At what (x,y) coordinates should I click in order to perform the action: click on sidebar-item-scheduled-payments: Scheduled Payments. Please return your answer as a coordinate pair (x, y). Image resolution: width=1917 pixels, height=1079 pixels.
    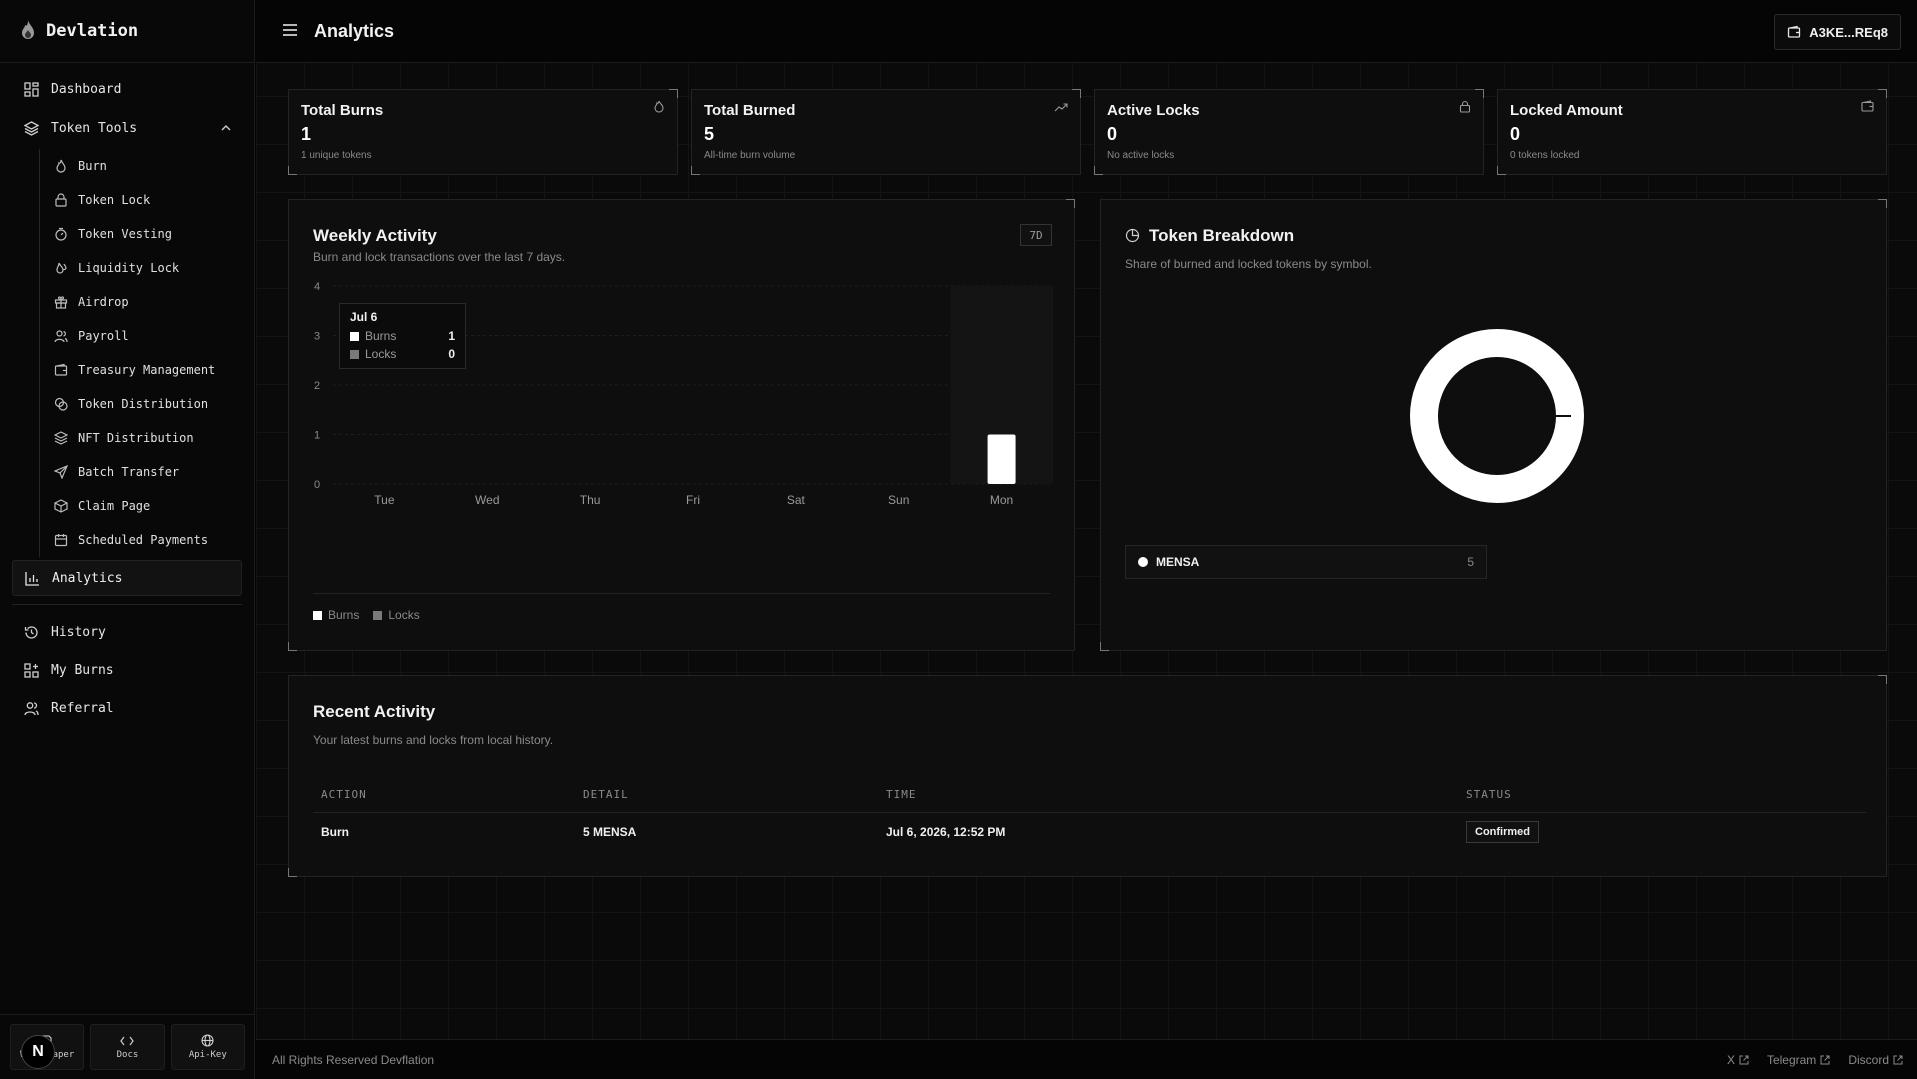
    Looking at the image, I should click on (141, 540).